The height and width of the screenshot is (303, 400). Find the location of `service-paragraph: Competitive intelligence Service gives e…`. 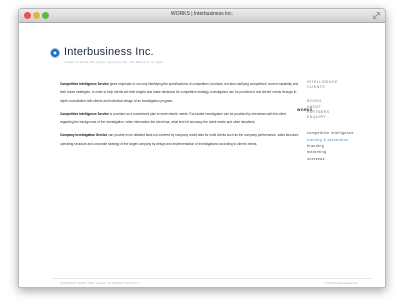

service-paragraph: Competitive intelligence Service gives e… is located at coordinates (180, 92).